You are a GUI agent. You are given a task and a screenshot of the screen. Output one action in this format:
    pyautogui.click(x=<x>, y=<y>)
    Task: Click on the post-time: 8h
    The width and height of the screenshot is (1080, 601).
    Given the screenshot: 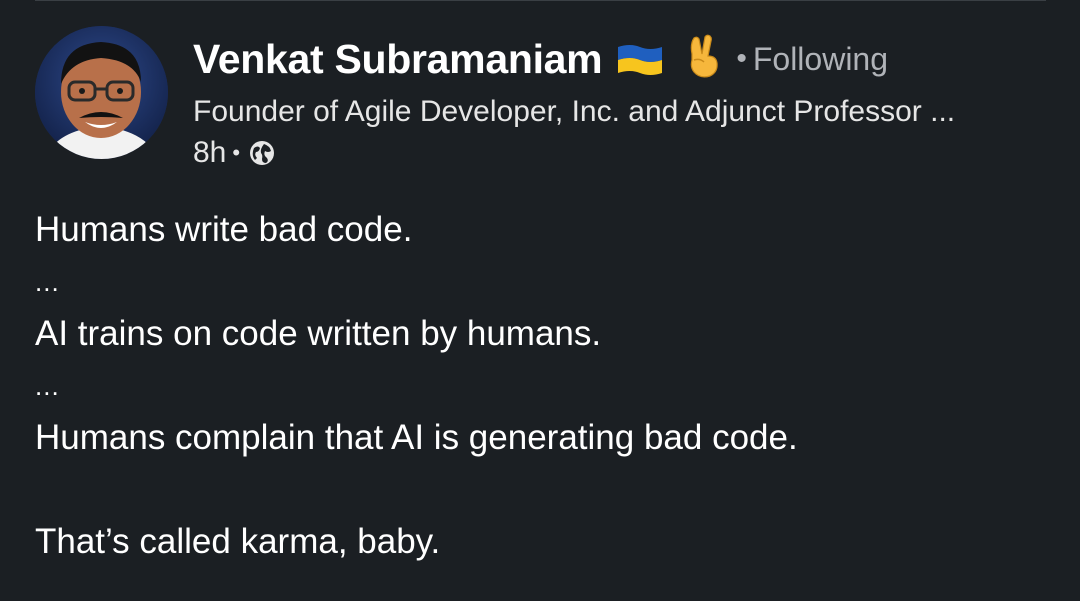 What is the action you would take?
    pyautogui.click(x=210, y=152)
    